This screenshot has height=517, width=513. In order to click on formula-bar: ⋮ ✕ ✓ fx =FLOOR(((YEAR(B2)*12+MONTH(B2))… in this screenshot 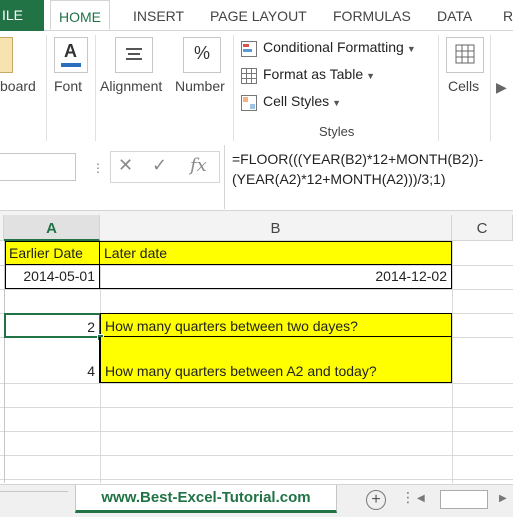, I will do `click(256, 177)`.